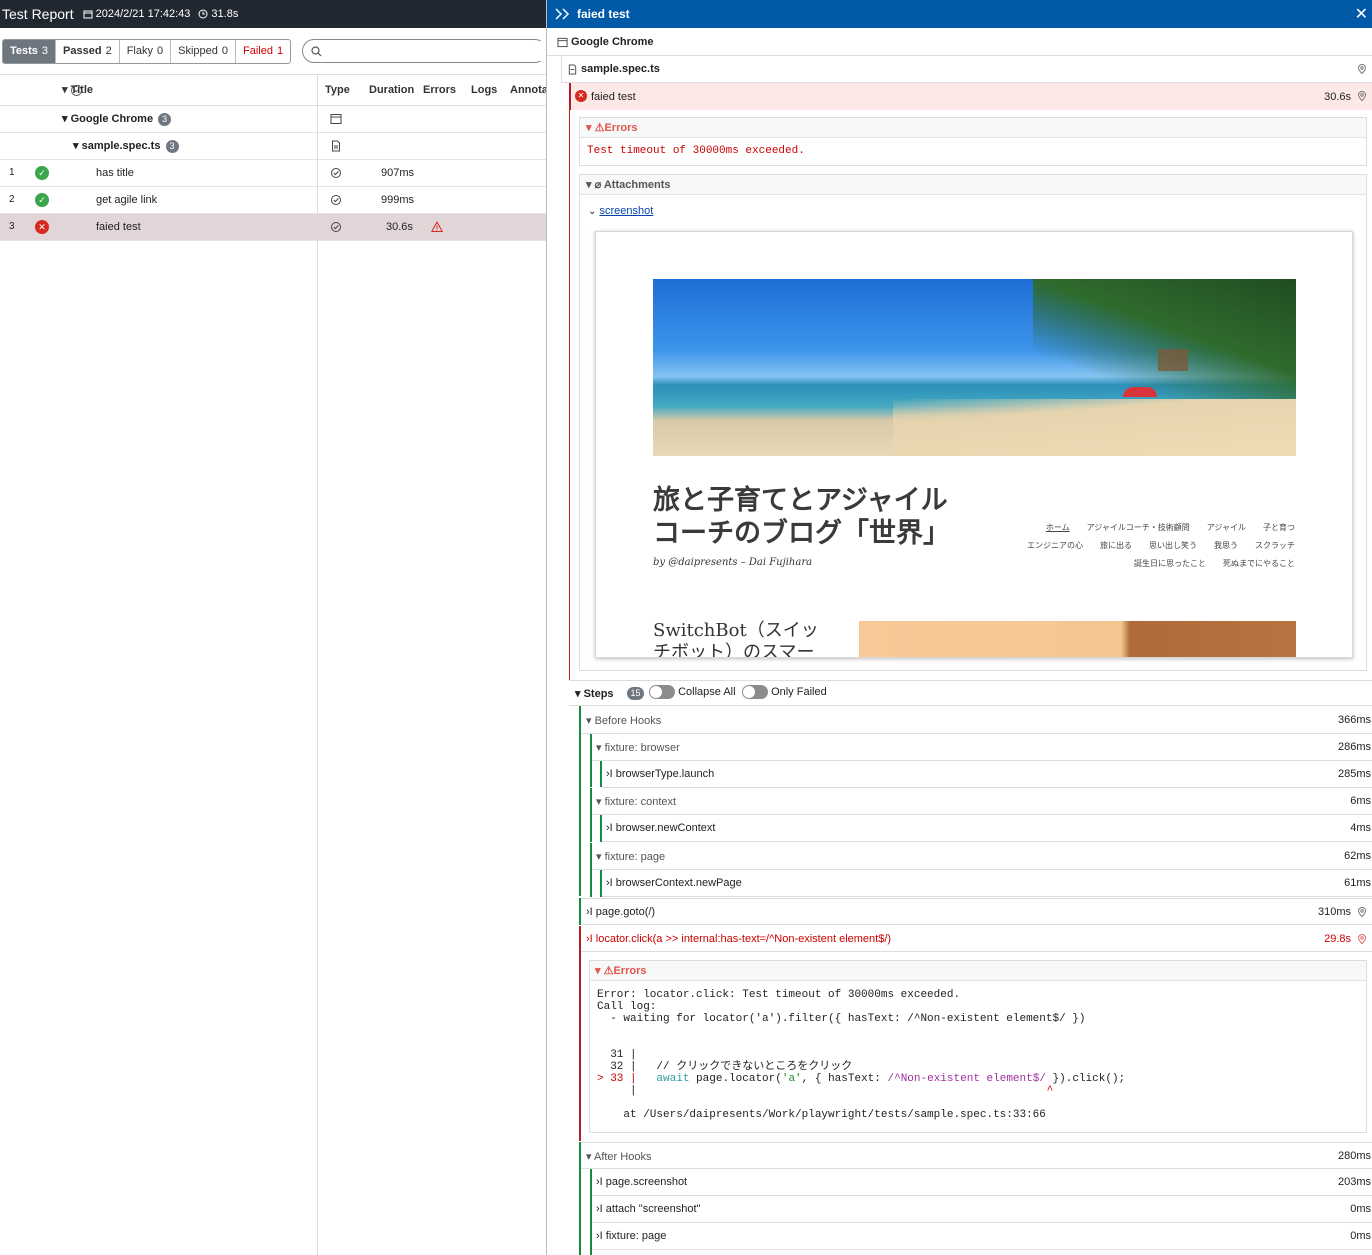 Image resolution: width=1372 pixels, height=1255 pixels. I want to click on blog-nav-item: 思い出し笑う, so click(1173, 545).